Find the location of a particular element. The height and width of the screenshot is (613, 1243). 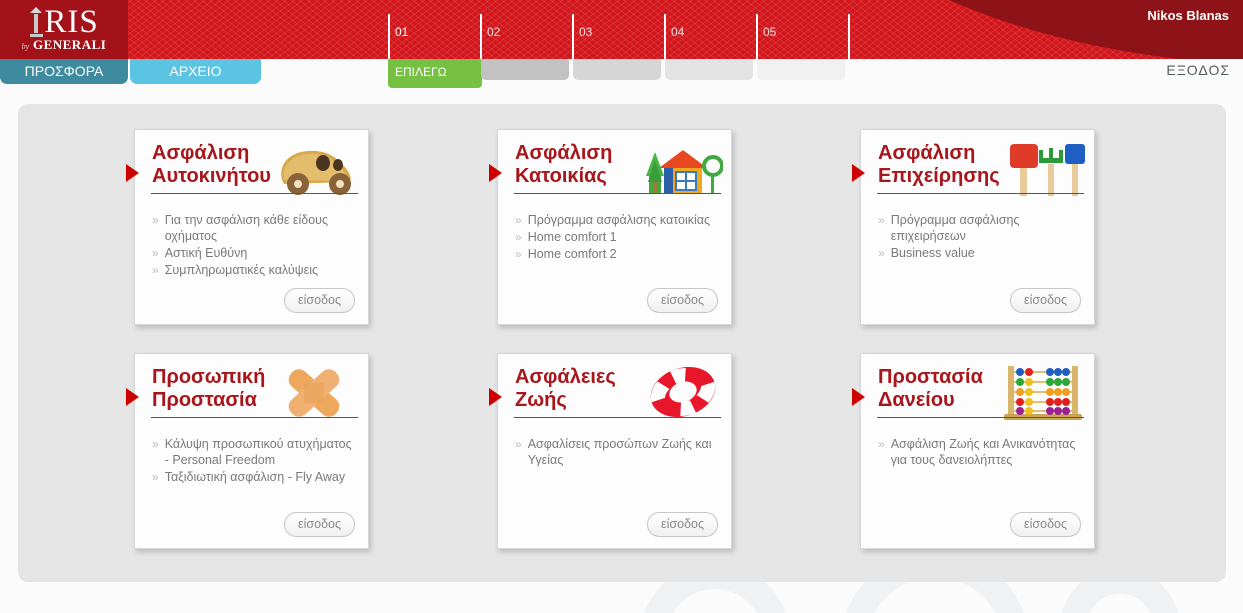

bullet-item: » Συμπληρωματικές καλύψεις is located at coordinates (254, 270).